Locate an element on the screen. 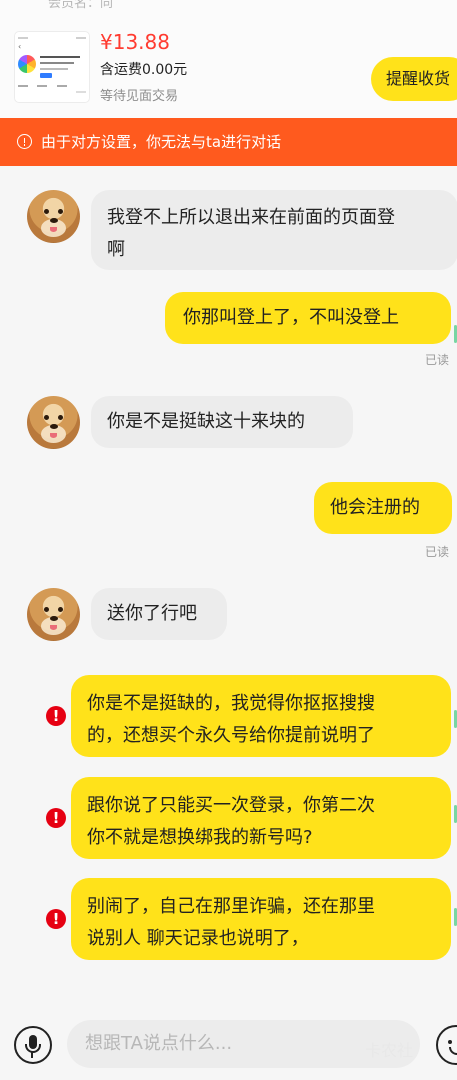  message-line: 你是不是挺缺这十来块的 is located at coordinates (206, 421).